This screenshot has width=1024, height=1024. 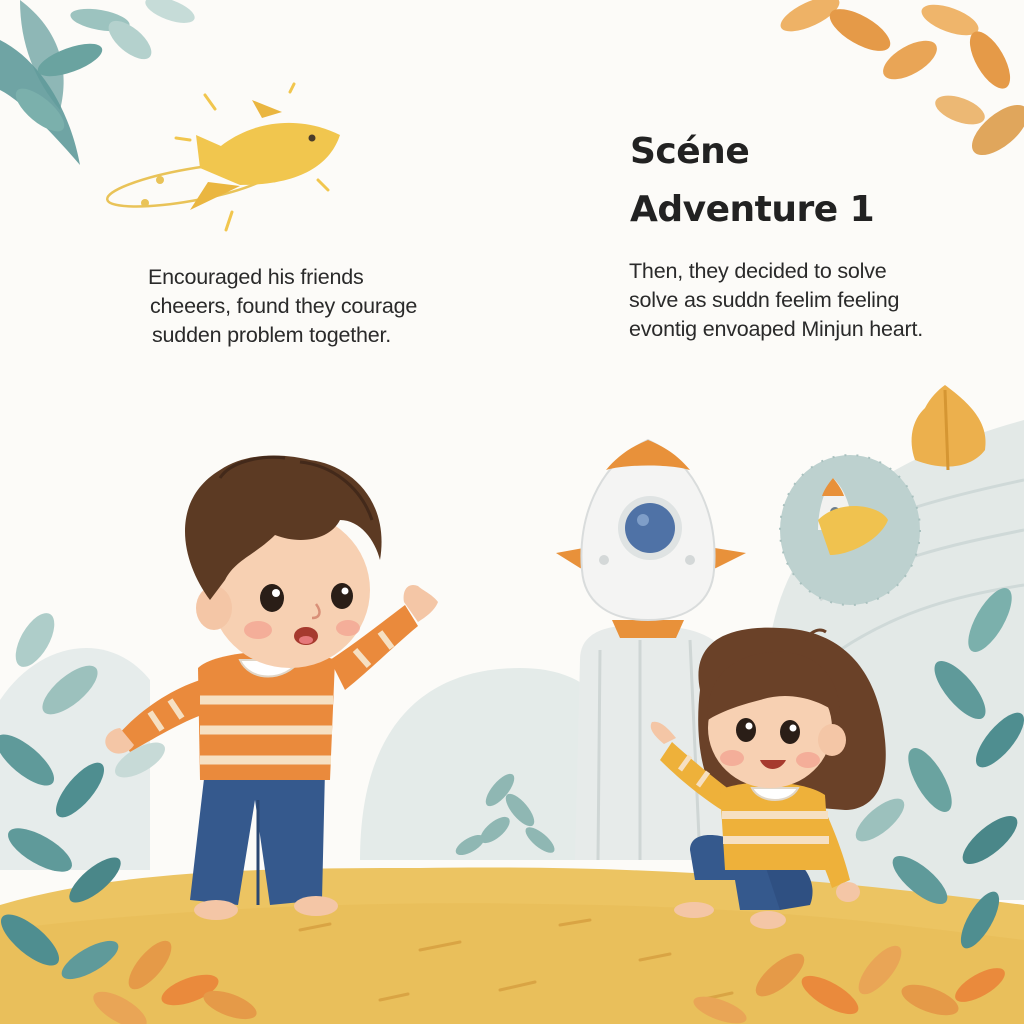 What do you see at coordinates (97, 82) in the screenshot?
I see `foliage-top-left` at bounding box center [97, 82].